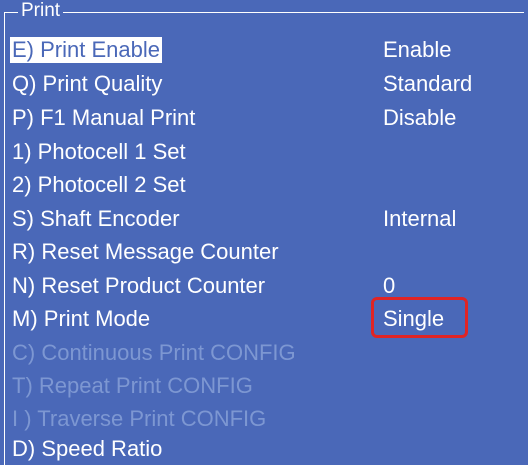 Image resolution: width=528 pixels, height=465 pixels. What do you see at coordinates (81, 318) in the screenshot?
I see `menu-item-label: M) Print Mode` at bounding box center [81, 318].